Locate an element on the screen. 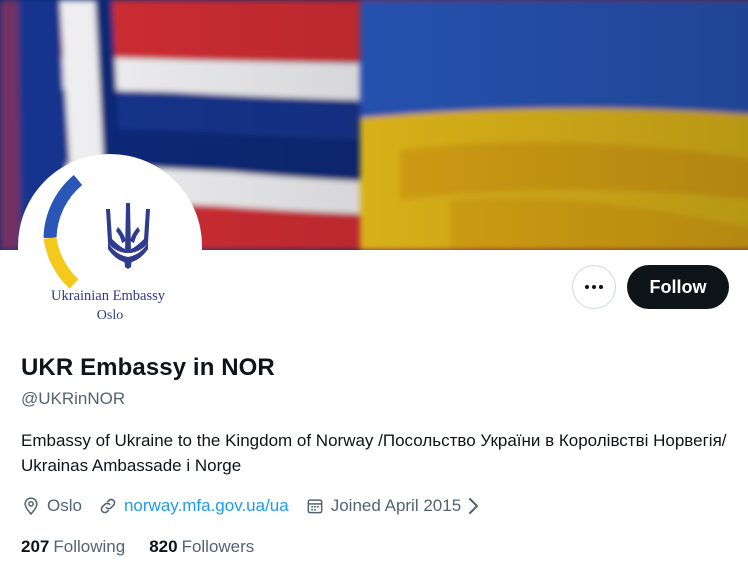  link-icon is located at coordinates (108, 506).